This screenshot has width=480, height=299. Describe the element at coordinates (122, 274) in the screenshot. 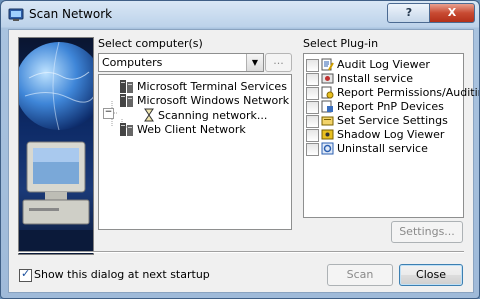

I see `show-at-startup-label: Show this dialog at next startup` at that location.